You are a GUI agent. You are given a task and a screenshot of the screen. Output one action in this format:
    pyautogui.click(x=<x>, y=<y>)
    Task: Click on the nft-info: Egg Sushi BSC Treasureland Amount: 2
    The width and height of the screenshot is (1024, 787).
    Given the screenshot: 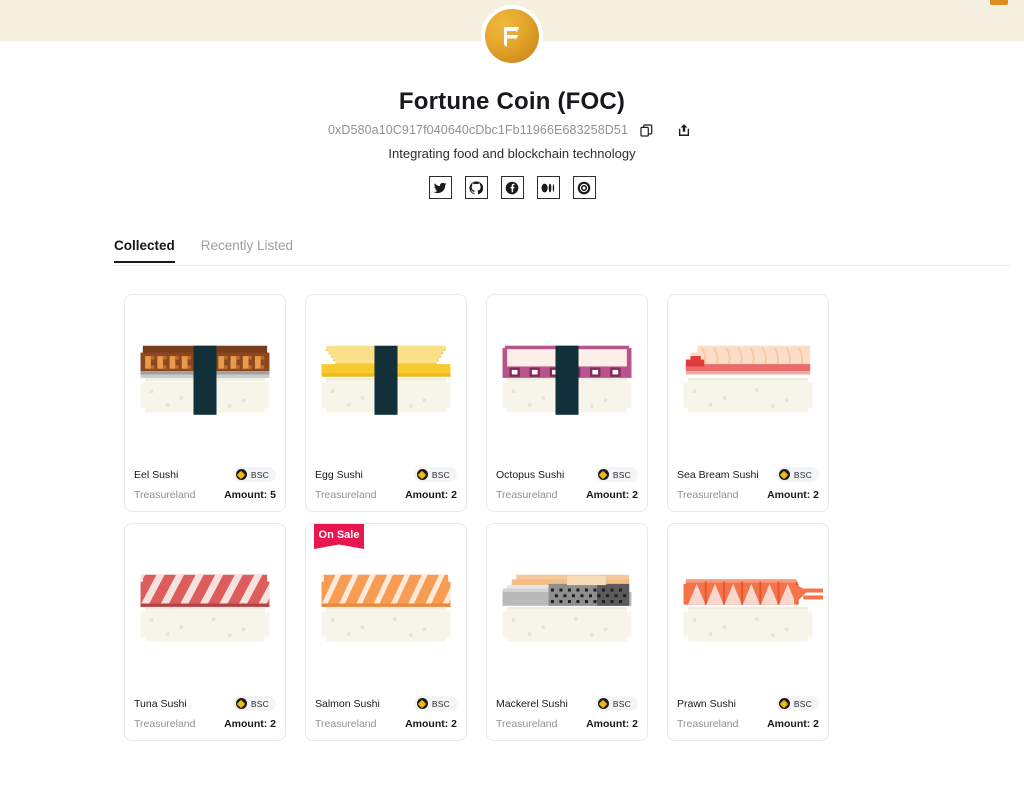 What is the action you would take?
    pyautogui.click(x=386, y=489)
    